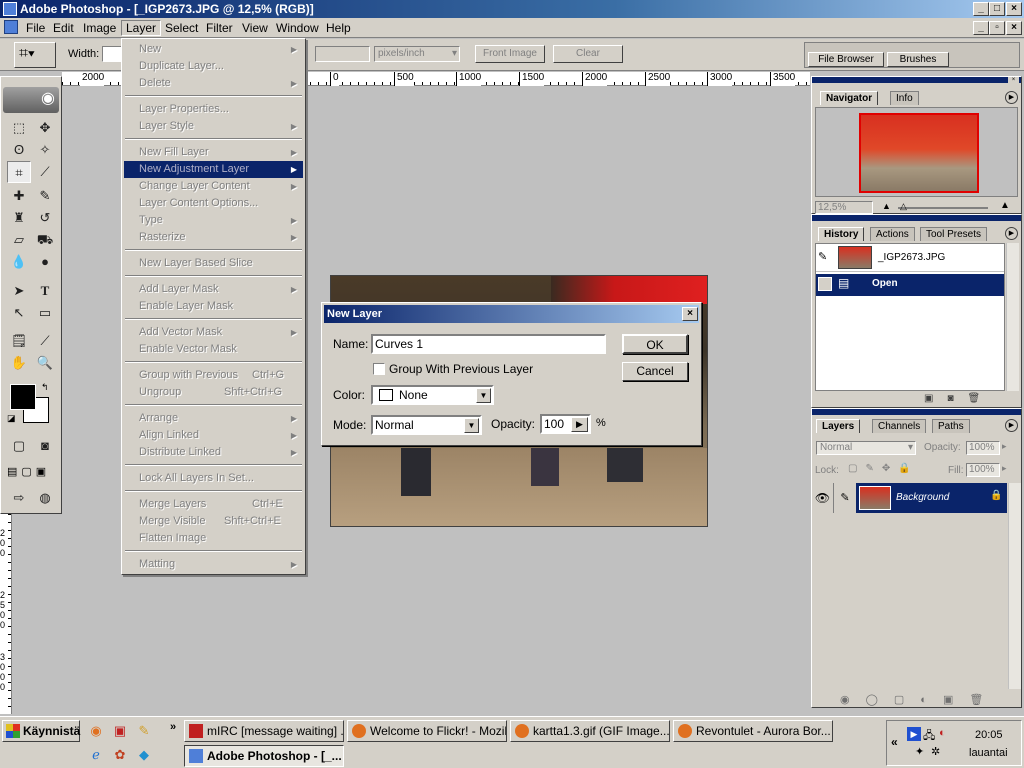 This screenshot has height=768, width=1024. What do you see at coordinates (488, 344) in the screenshot?
I see `layer-name-input: Curves 1` at bounding box center [488, 344].